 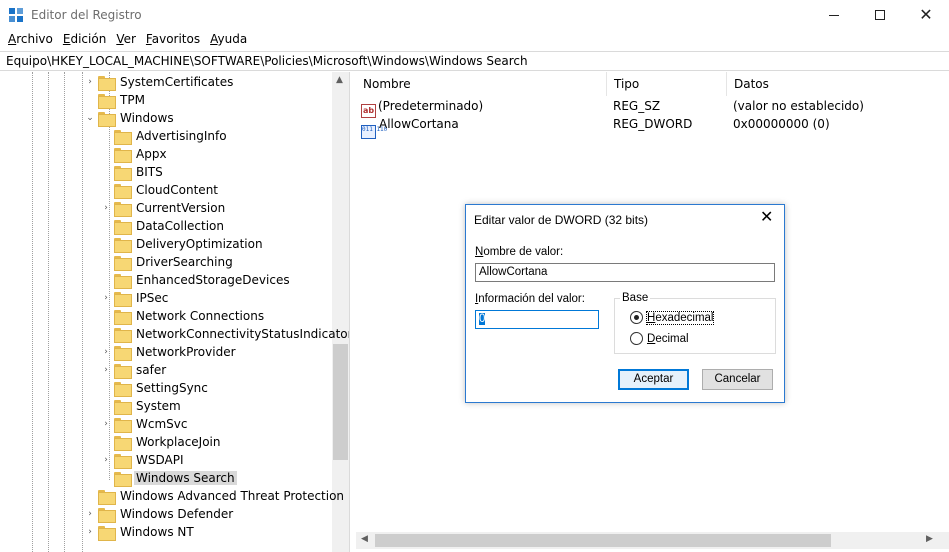 What do you see at coordinates (530, 299) in the screenshot?
I see `value-data-label: Información del valor:` at bounding box center [530, 299].